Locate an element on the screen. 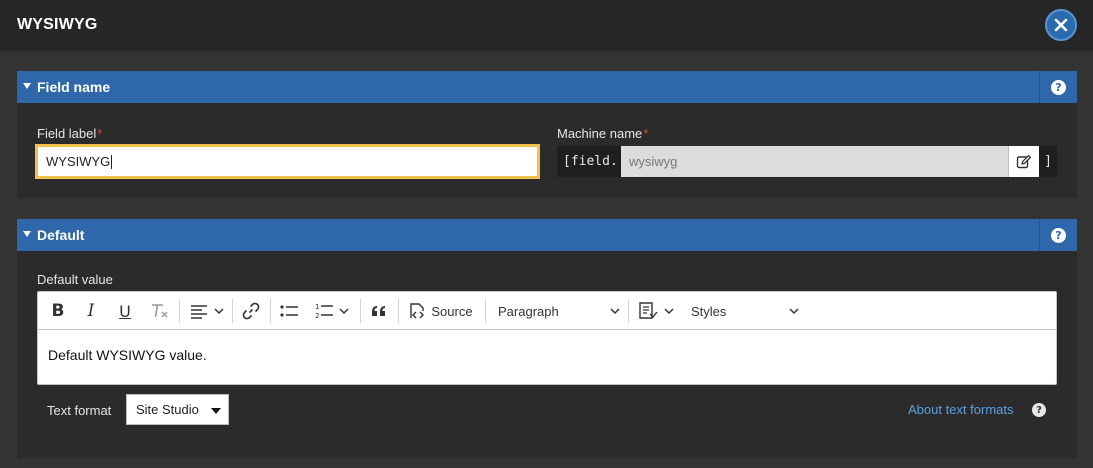 The height and width of the screenshot is (468, 1093). dropdown-arrow-icon is located at coordinates (216, 411).